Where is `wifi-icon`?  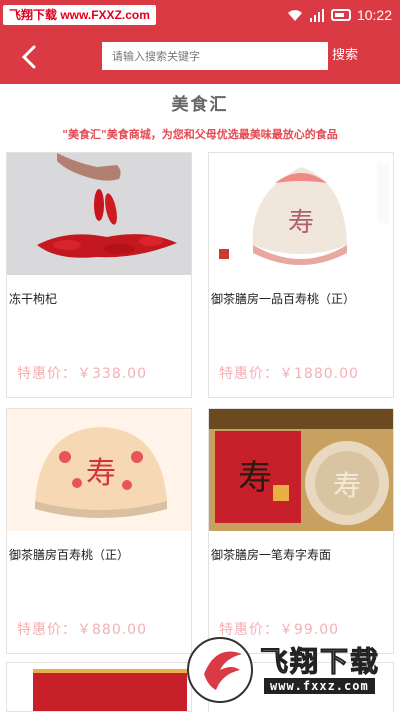 wifi-icon is located at coordinates (294, 15).